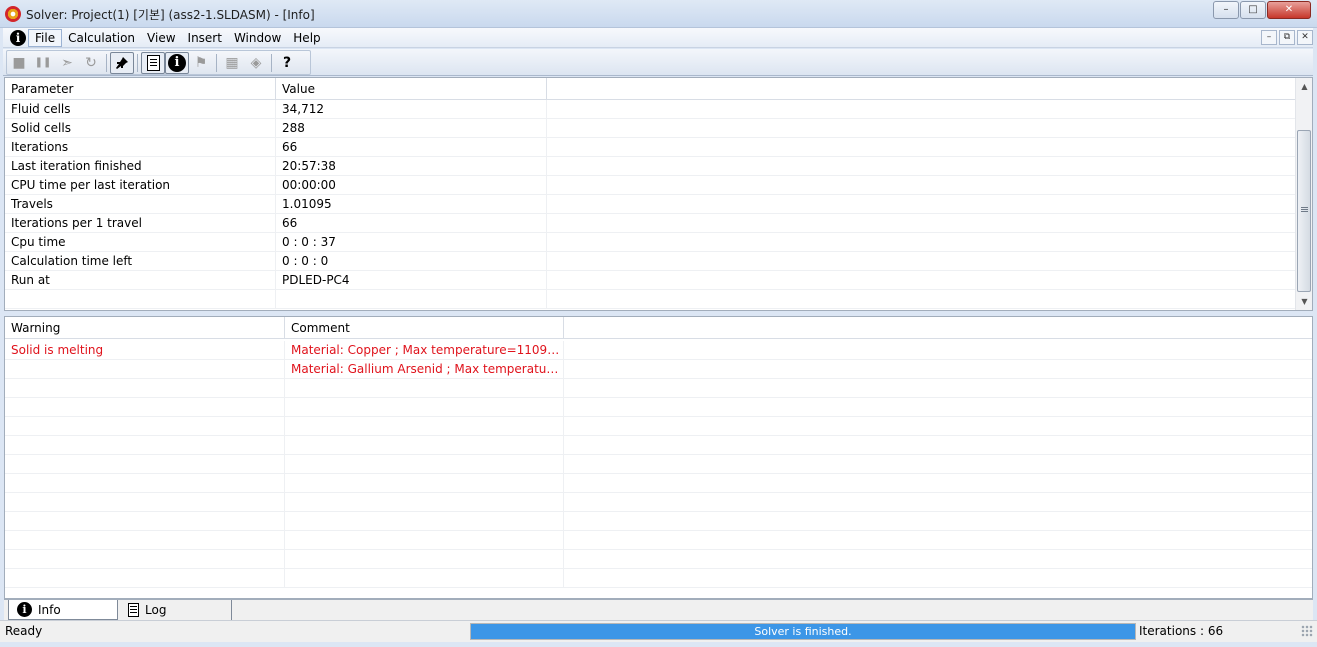 This screenshot has width=1317, height=647. What do you see at coordinates (921, 89) in the screenshot?
I see `column-header-empty` at bounding box center [921, 89].